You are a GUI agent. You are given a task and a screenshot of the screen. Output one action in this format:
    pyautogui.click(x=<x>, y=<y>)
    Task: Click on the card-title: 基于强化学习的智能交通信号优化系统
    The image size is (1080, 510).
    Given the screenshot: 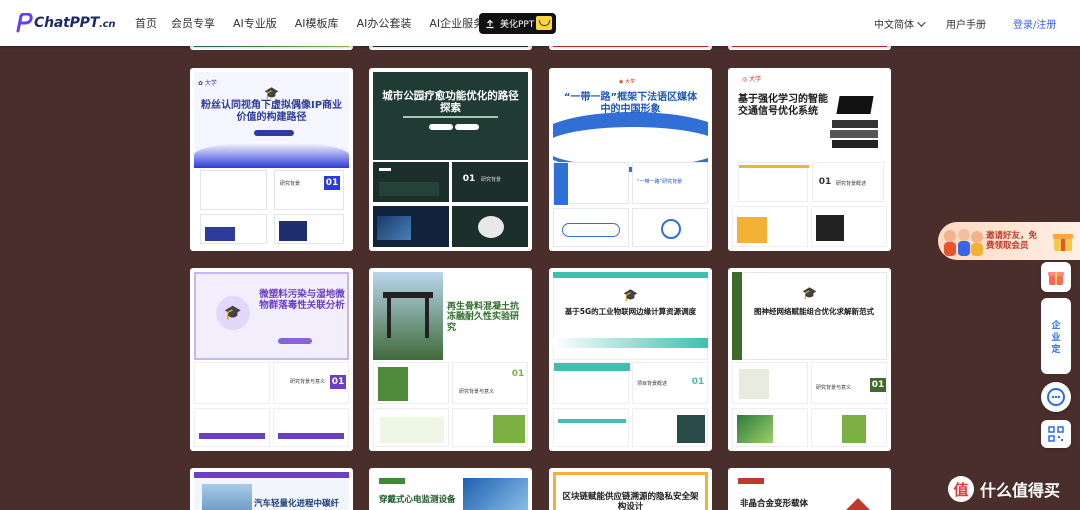 What is the action you would take?
    pyautogui.click(x=783, y=105)
    